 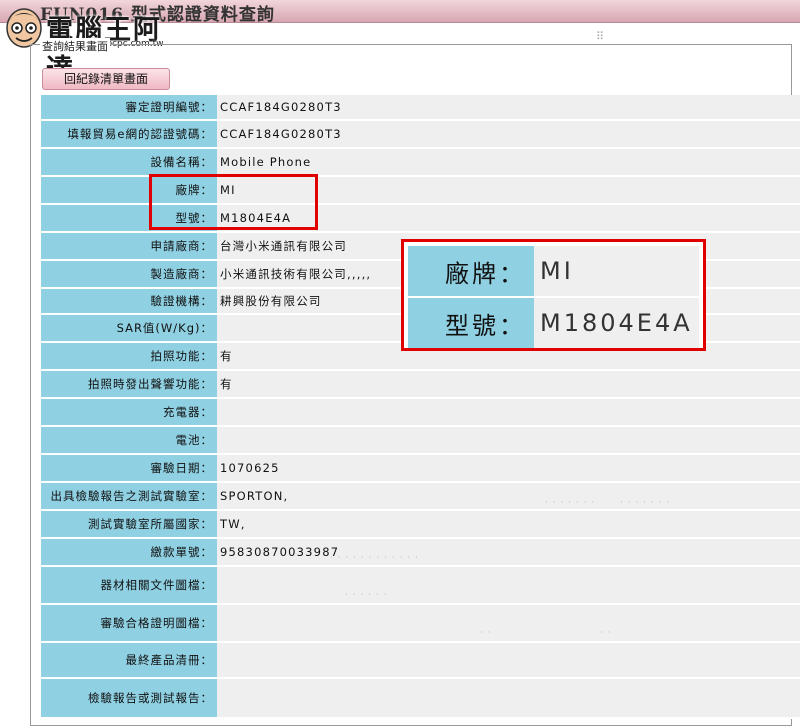 I want to click on row-label: 拍照功能：, so click(x=129, y=357).